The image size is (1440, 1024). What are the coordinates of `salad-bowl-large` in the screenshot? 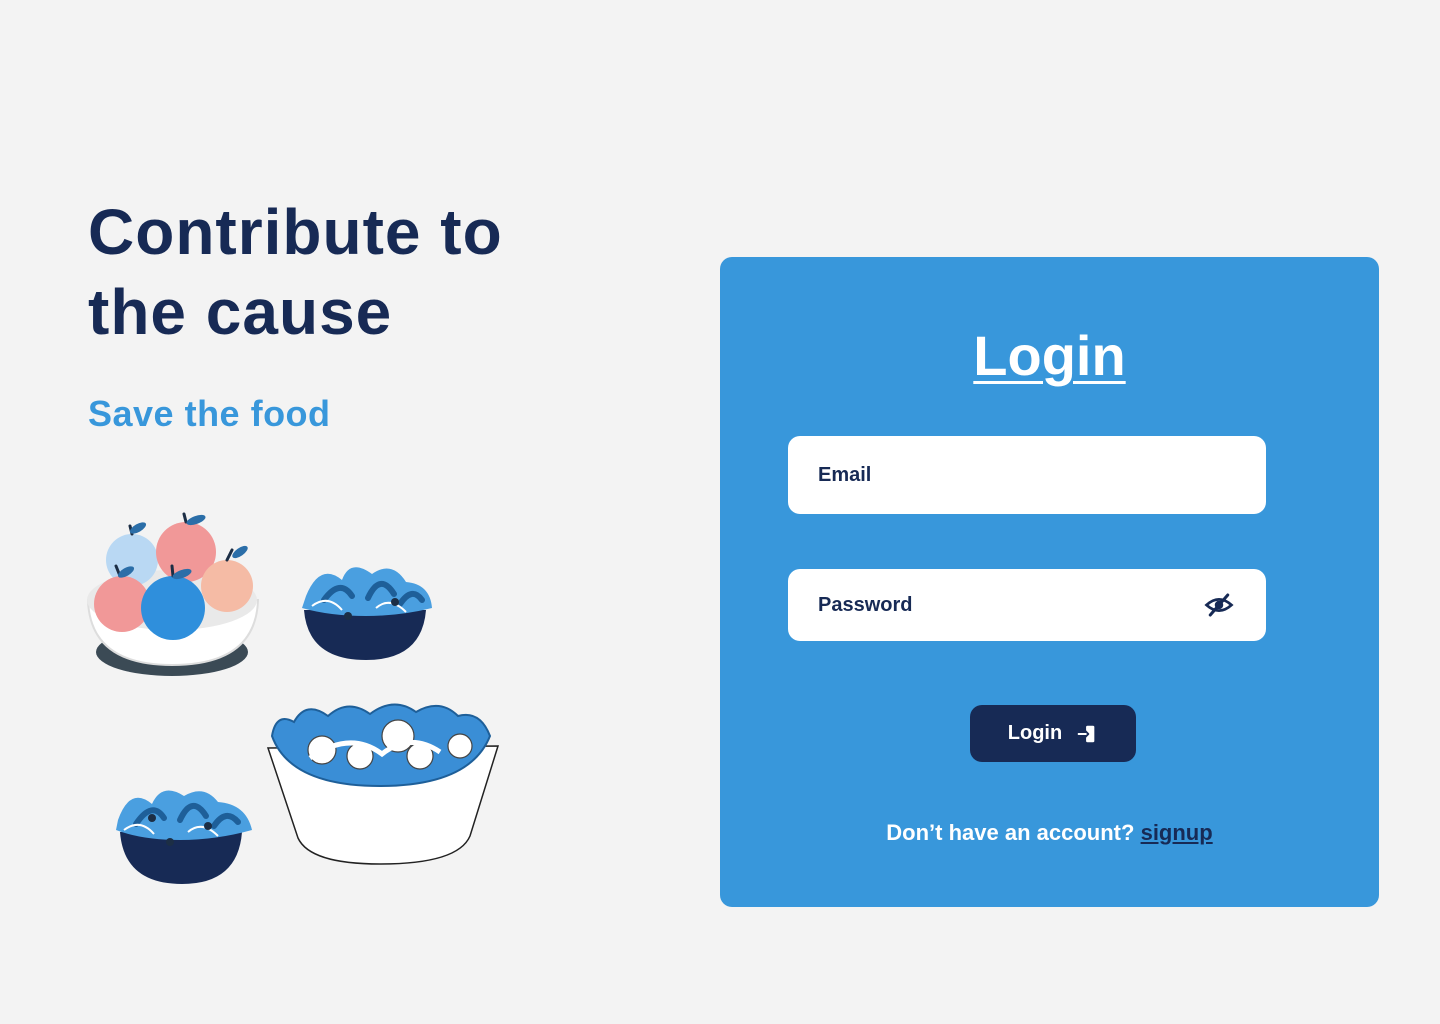 It's located at (383, 784).